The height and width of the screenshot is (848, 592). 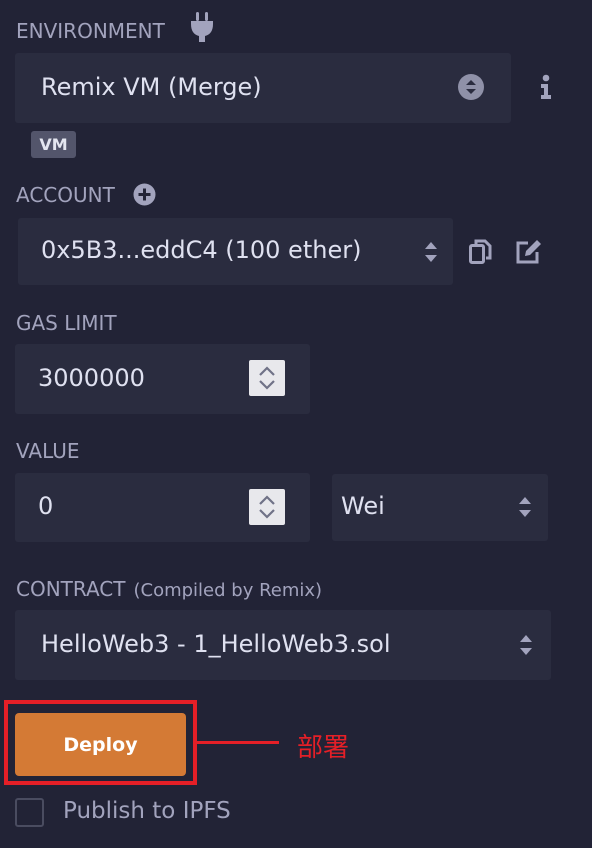 I want to click on value-input: 0, so click(x=162, y=507).